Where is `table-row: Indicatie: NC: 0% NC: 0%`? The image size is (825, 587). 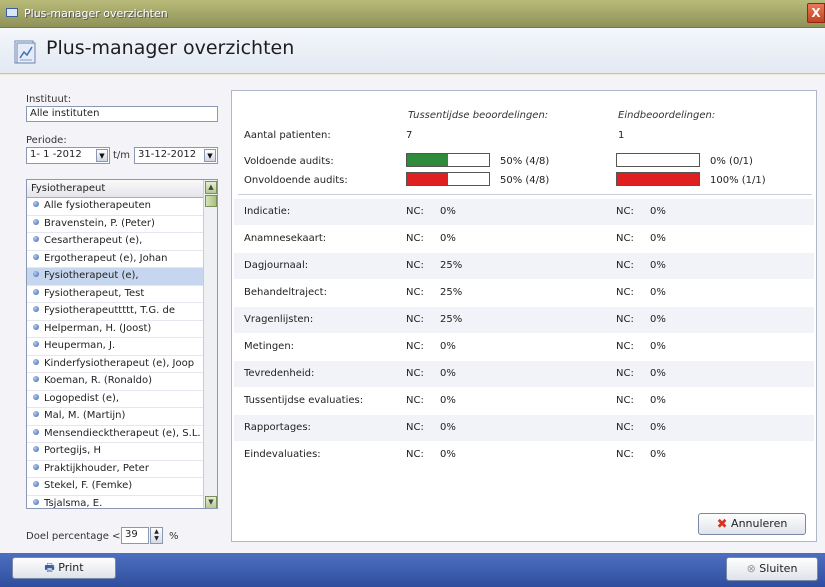 table-row: Indicatie: NC: 0% NC: 0% is located at coordinates (524, 212).